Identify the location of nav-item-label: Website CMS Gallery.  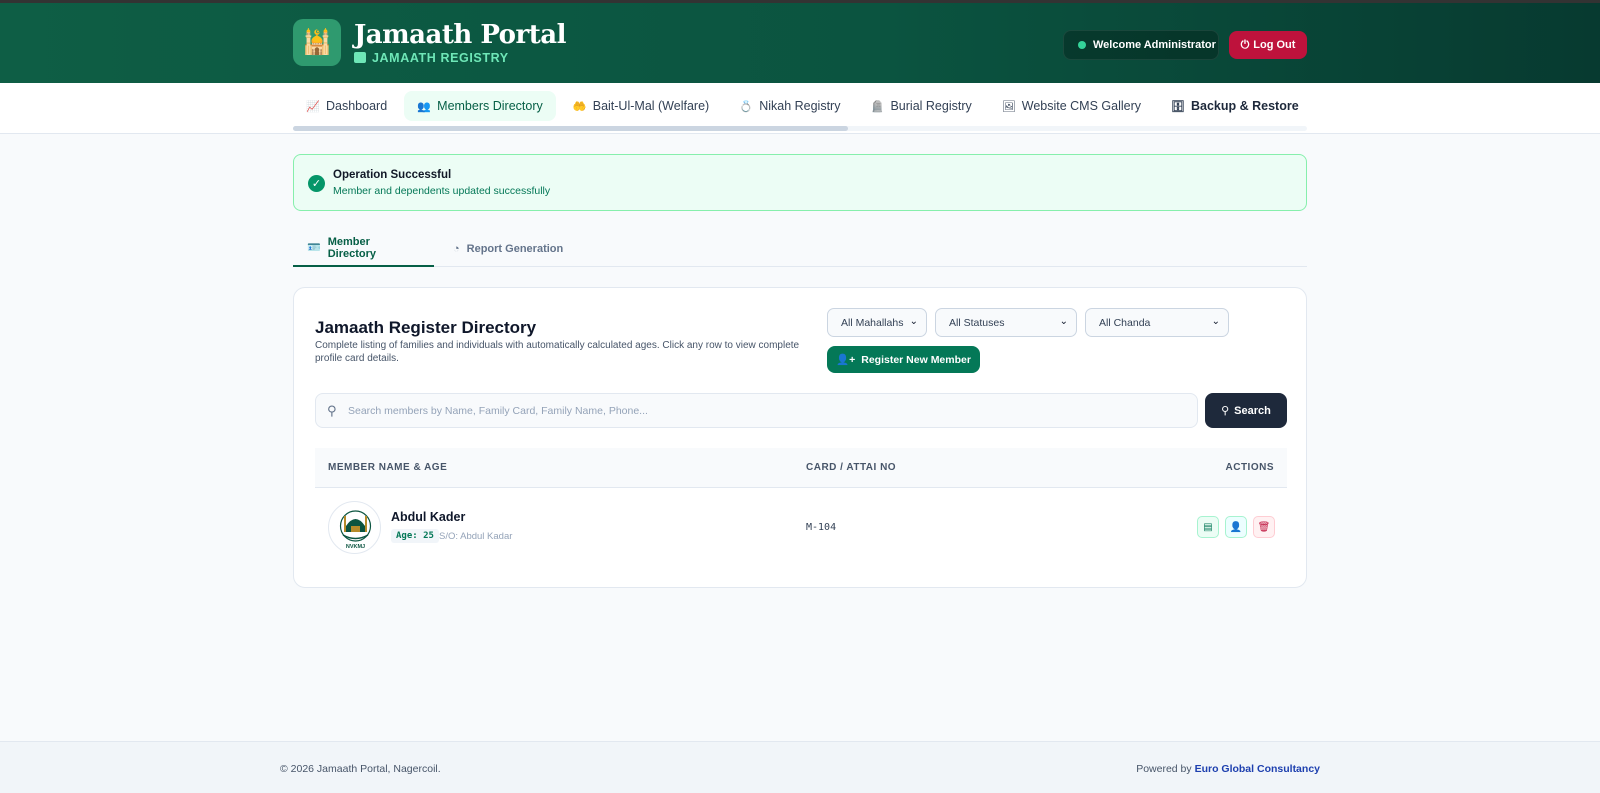
(1081, 106).